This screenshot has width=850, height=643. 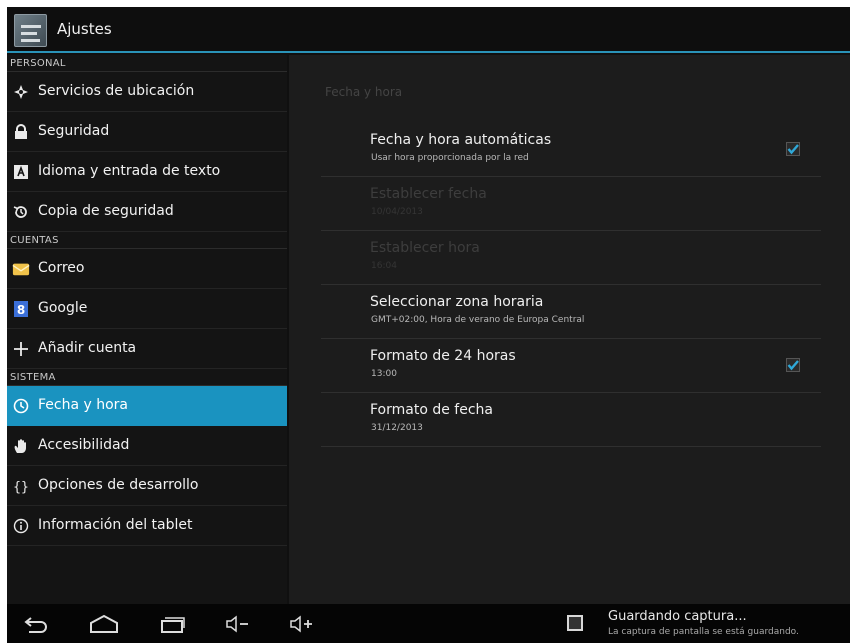 What do you see at coordinates (21, 212) in the screenshot?
I see `backup-icon` at bounding box center [21, 212].